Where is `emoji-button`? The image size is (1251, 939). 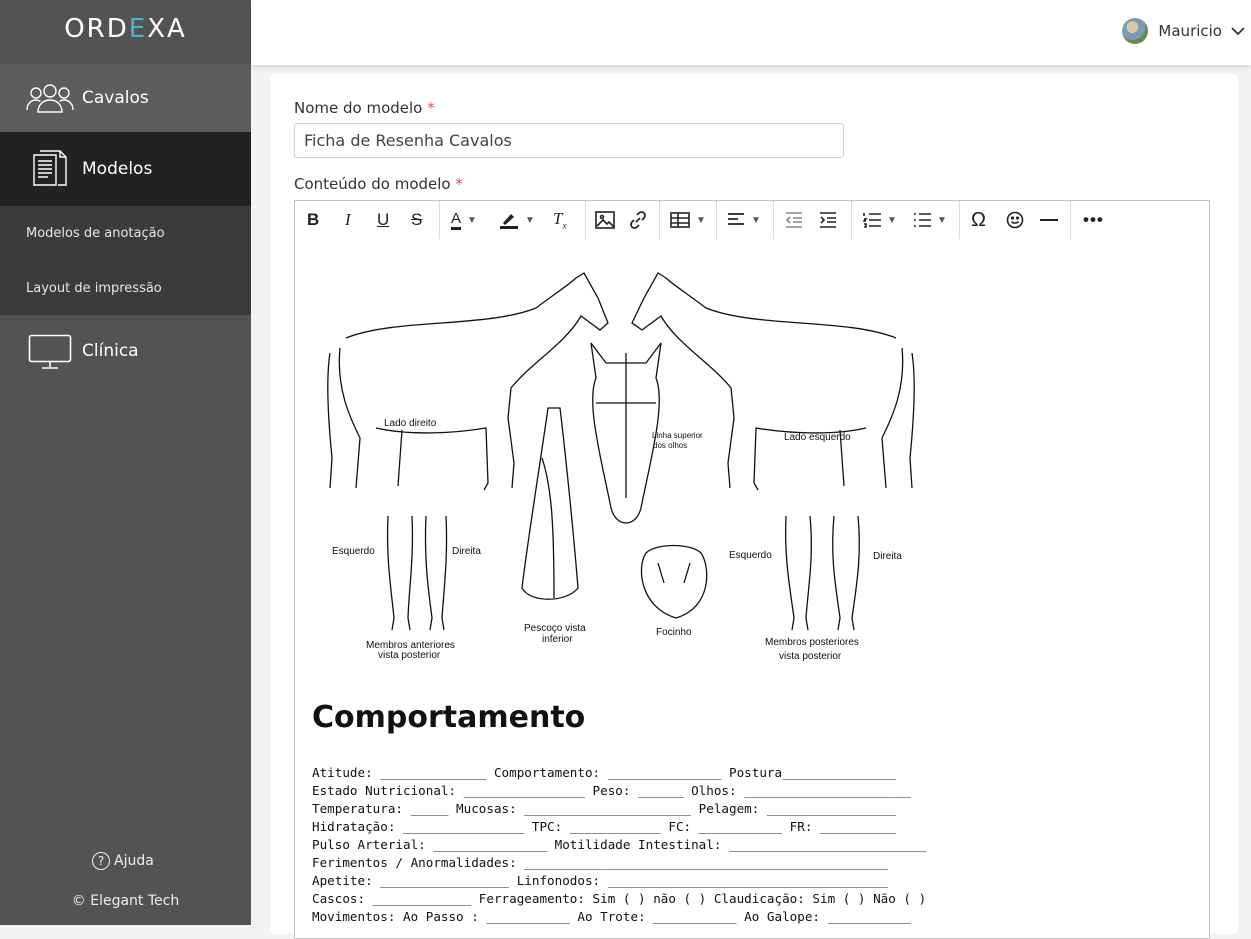 emoji-button is located at coordinates (1015, 220).